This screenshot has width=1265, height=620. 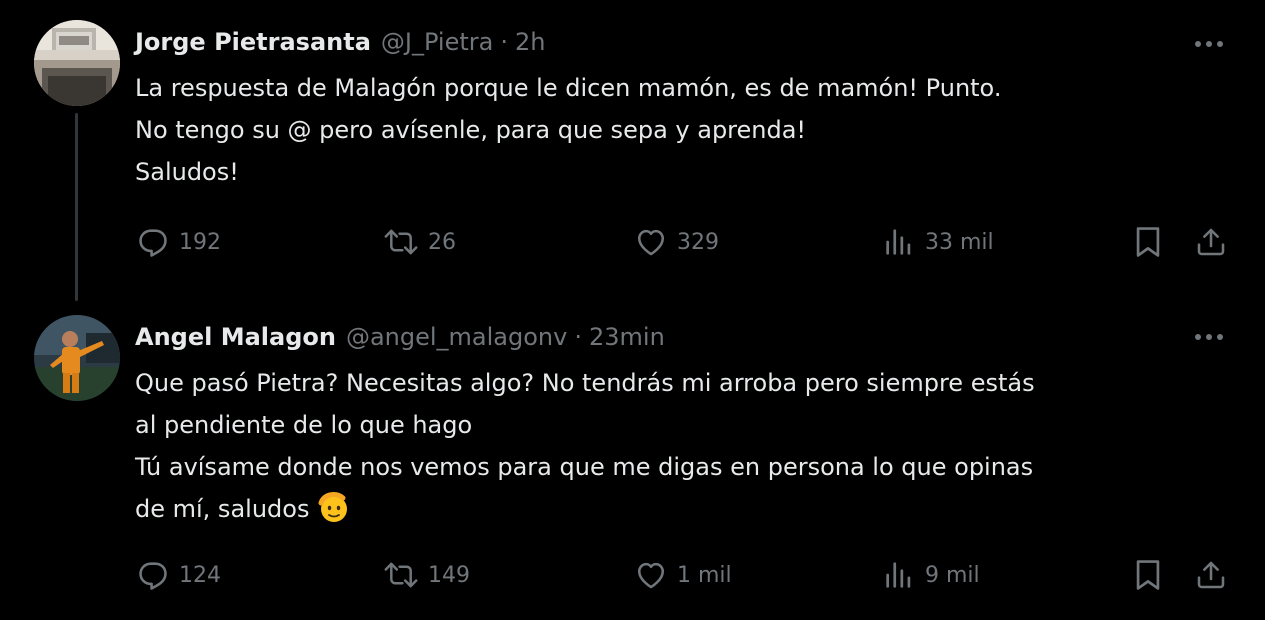 I want to click on like-button: 1 mil, so click(x=683, y=575).